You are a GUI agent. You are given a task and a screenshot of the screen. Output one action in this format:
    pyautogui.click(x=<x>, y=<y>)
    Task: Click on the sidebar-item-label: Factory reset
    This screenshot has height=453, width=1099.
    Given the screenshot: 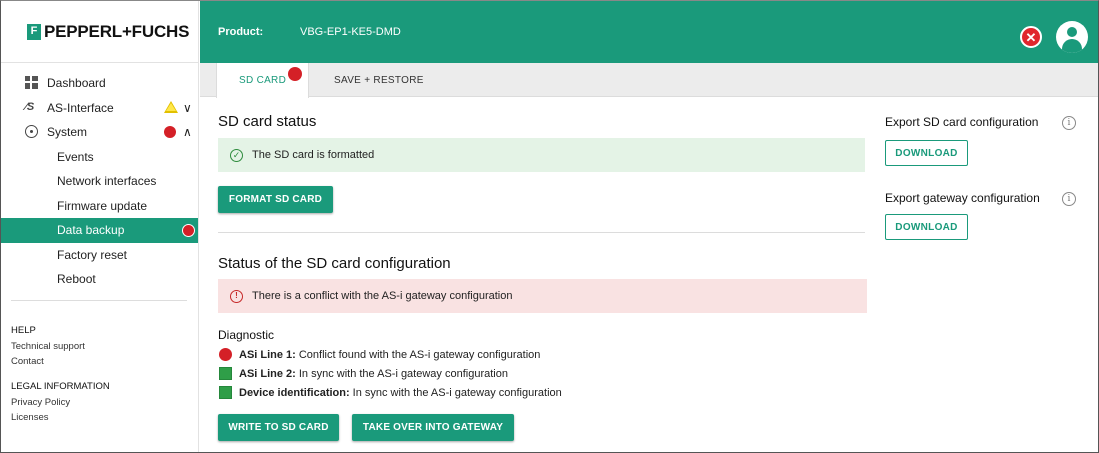 What is the action you would take?
    pyautogui.click(x=92, y=254)
    